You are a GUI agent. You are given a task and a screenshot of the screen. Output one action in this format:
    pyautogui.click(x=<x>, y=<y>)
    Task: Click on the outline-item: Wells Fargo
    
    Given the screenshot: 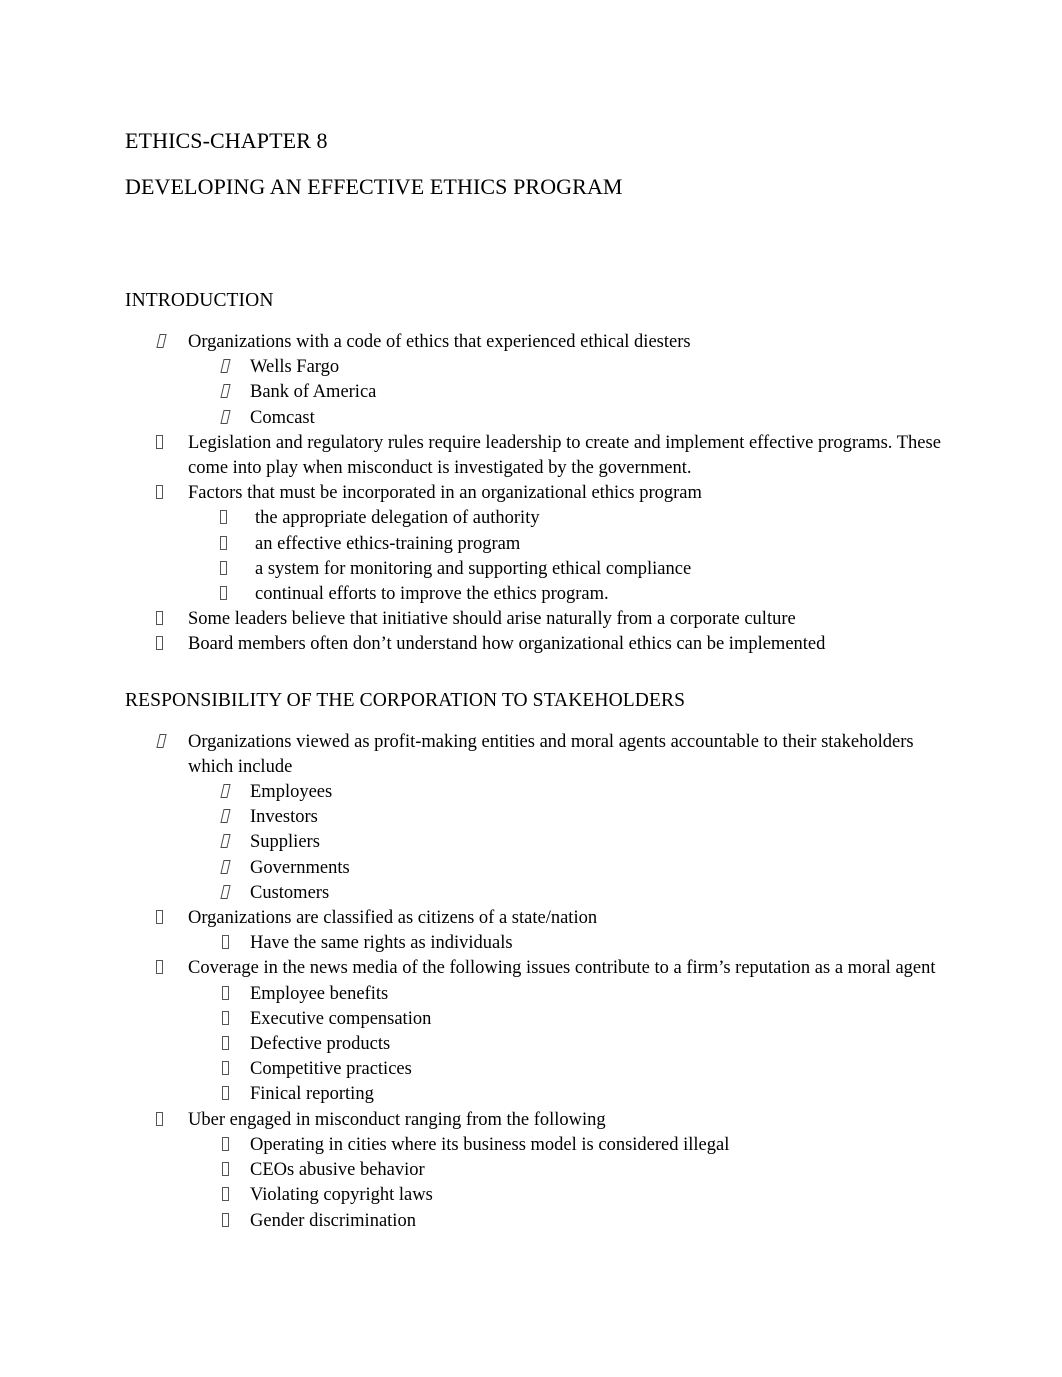 What is the action you would take?
    pyautogui.click(x=538, y=367)
    